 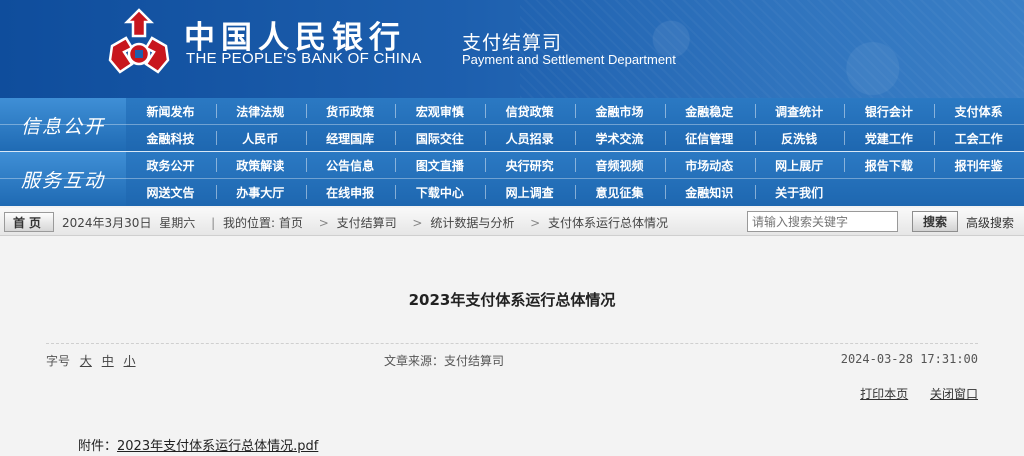 What do you see at coordinates (512, 43) in the screenshot?
I see `department-name-cn: 支付结算司` at bounding box center [512, 43].